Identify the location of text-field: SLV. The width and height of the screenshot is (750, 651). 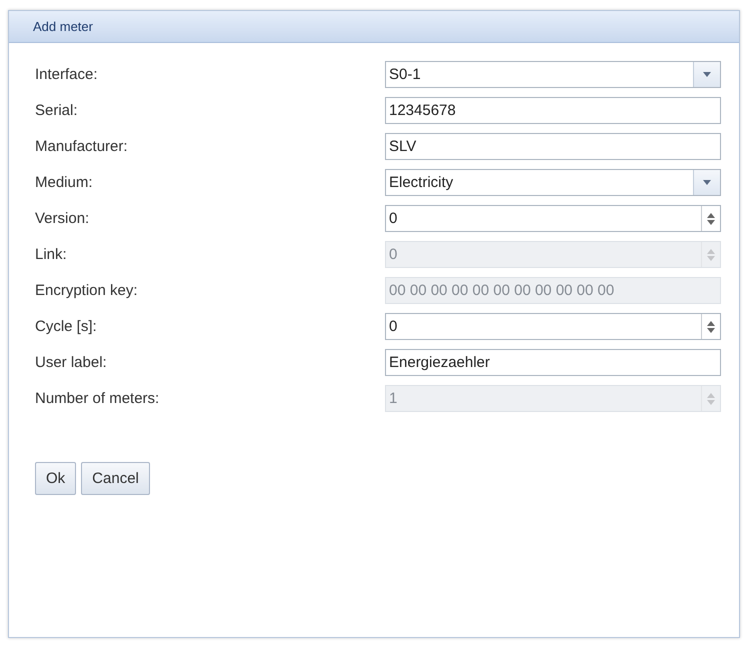
(553, 146).